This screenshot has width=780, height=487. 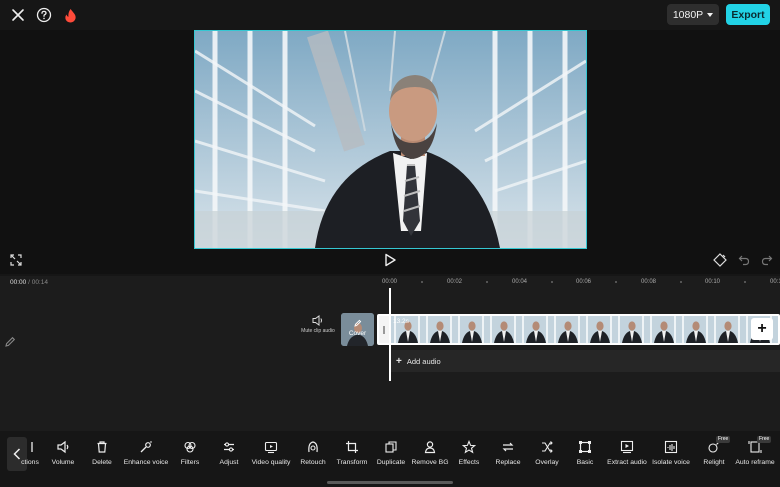 What do you see at coordinates (70, 15) in the screenshot?
I see `fire-icon` at bounding box center [70, 15].